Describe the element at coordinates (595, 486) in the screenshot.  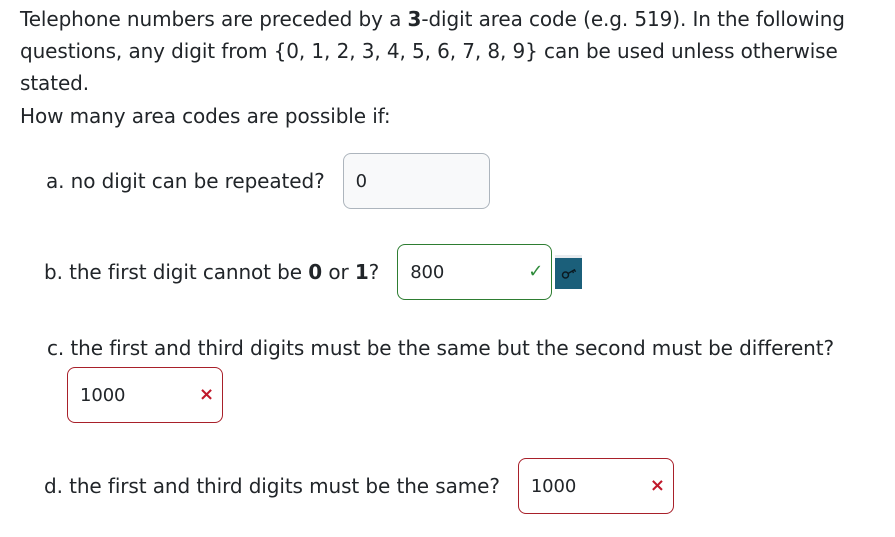
I see `question-d-answer-input: 1000 ×` at that location.